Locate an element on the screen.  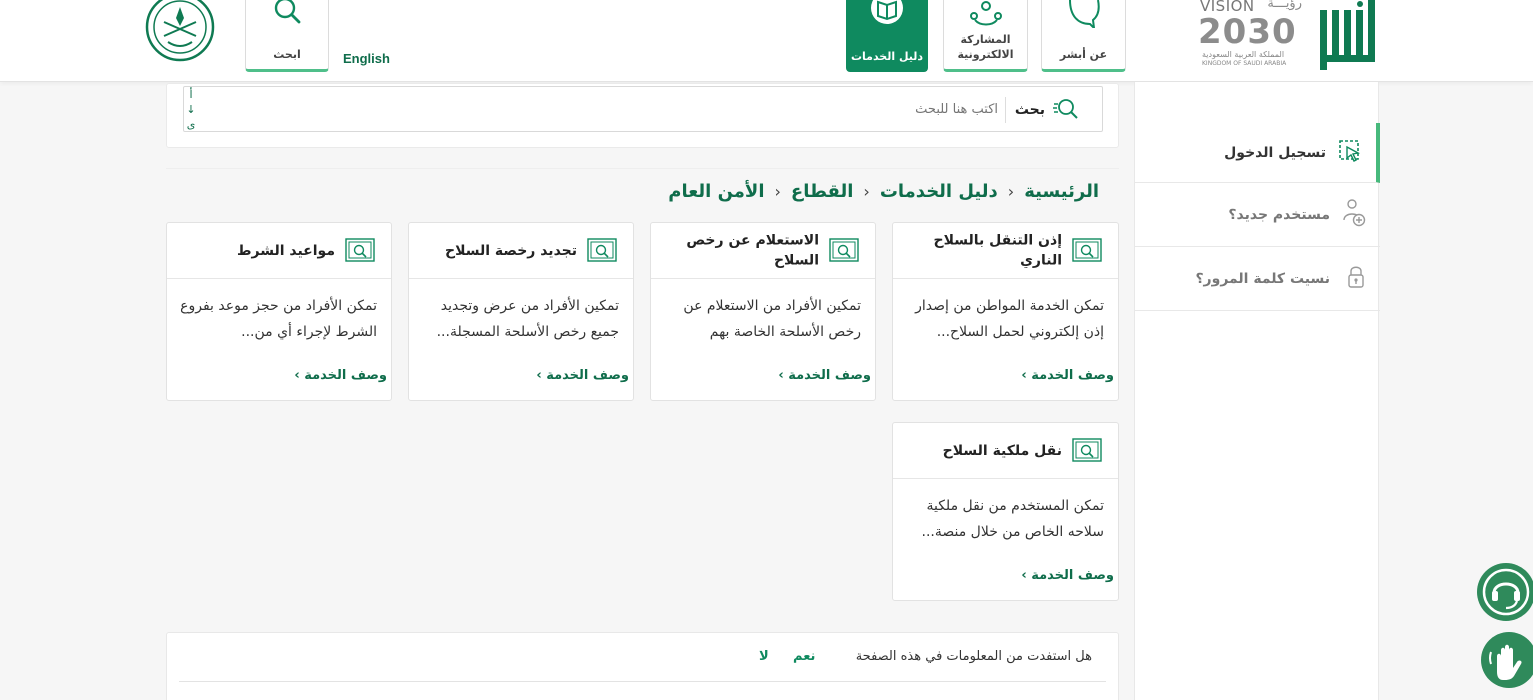
add-user-icon is located at coordinates (1354, 215).